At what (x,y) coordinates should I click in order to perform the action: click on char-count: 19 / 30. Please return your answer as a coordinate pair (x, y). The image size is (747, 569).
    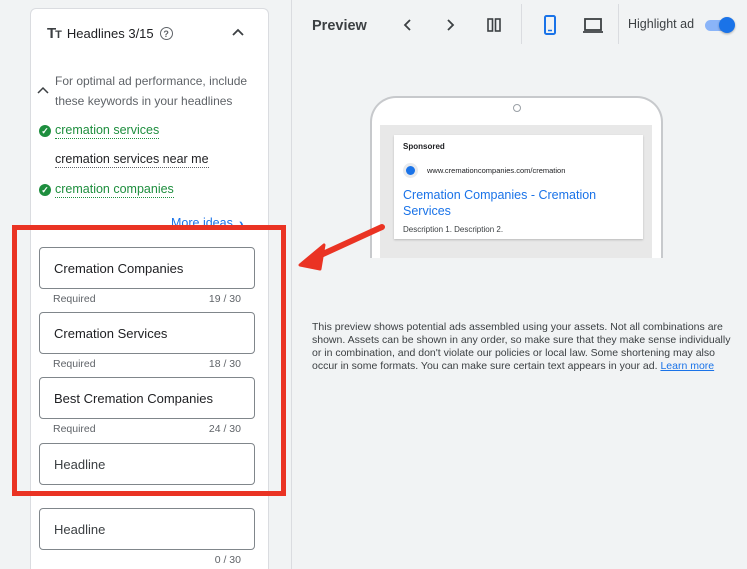
    Looking at the image, I should click on (224, 299).